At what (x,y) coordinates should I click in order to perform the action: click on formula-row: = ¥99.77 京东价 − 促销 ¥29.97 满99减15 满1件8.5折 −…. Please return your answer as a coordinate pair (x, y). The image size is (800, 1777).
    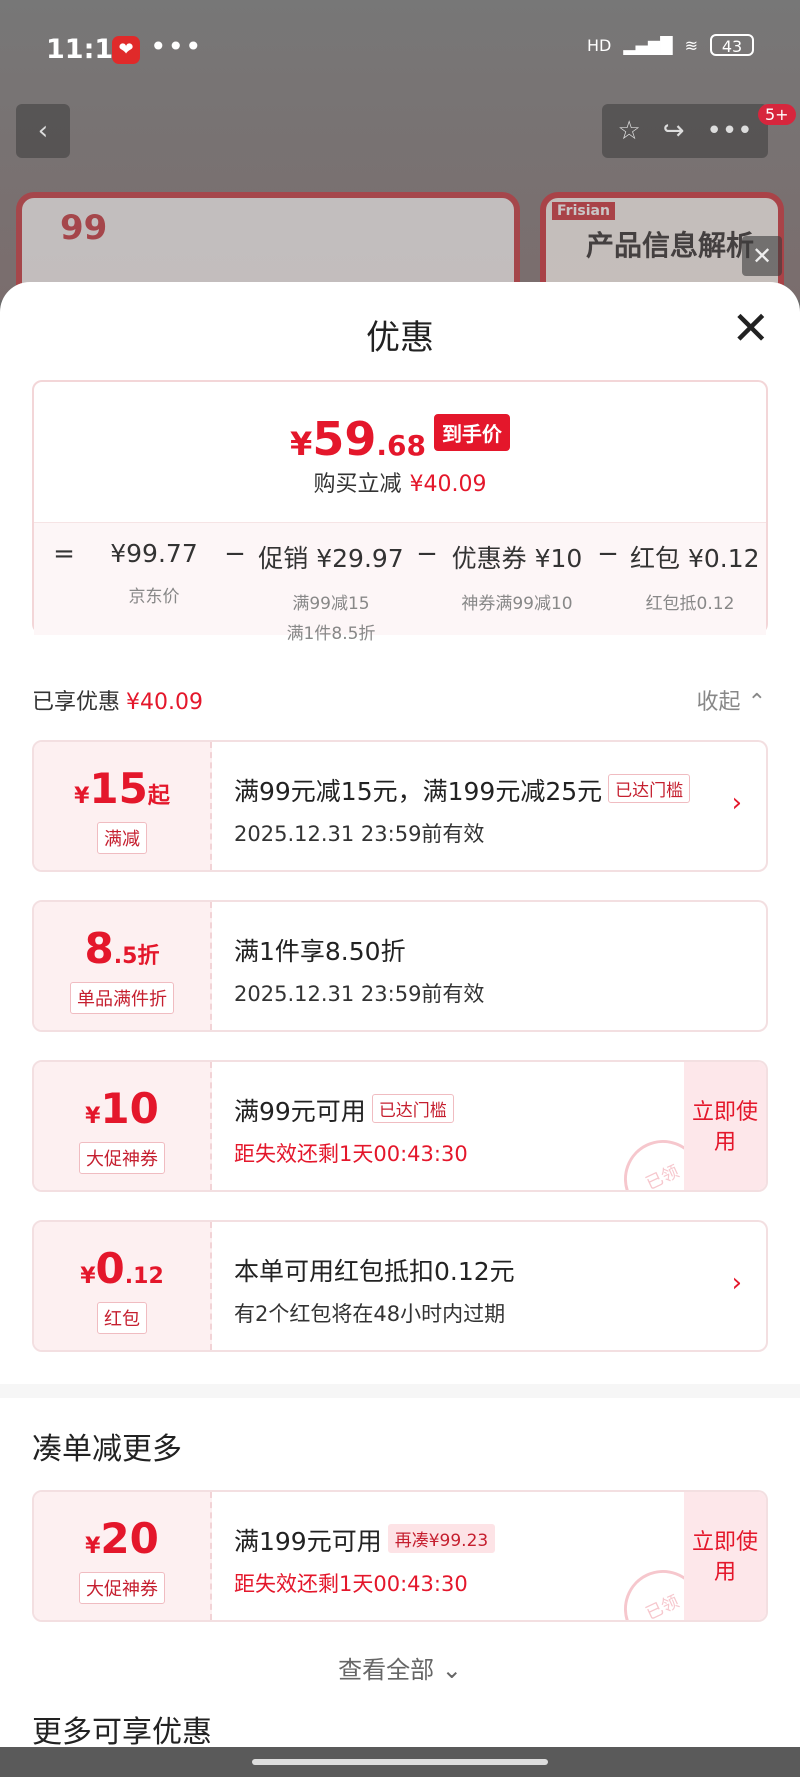
    Looking at the image, I should click on (400, 594).